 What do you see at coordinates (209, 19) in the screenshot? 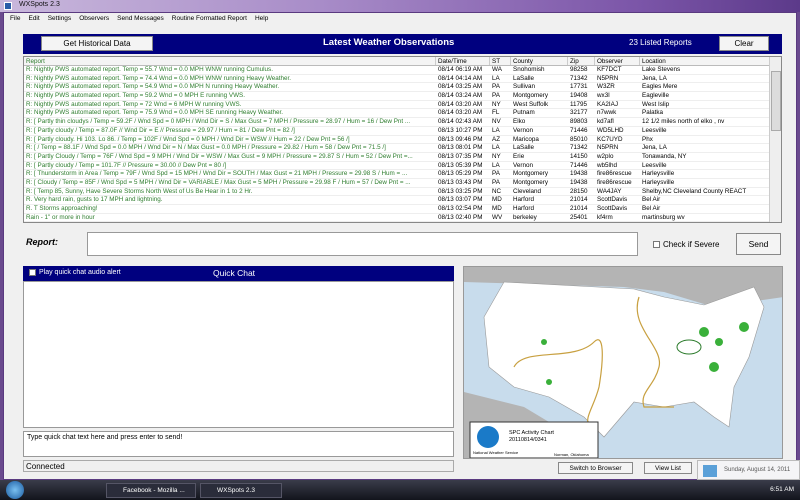
I see `menu-routine-report: Routine Formatted Report` at bounding box center [209, 19].